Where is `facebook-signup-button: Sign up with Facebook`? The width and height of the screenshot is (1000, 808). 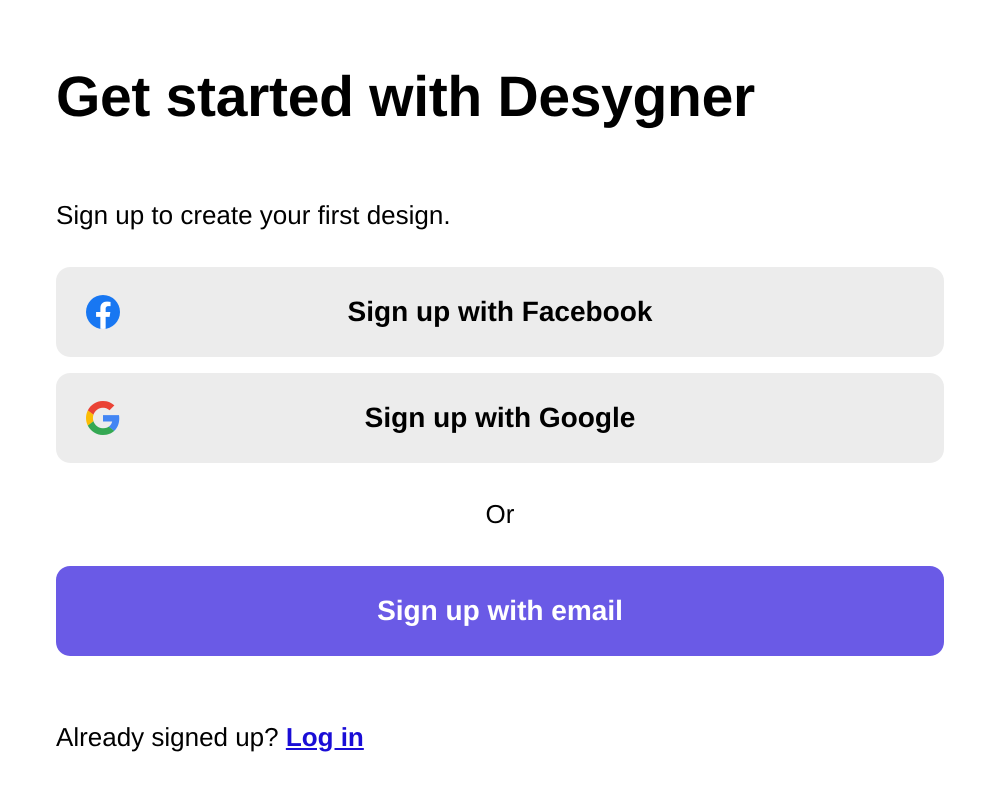
facebook-signup-button: Sign up with Facebook is located at coordinates (500, 312).